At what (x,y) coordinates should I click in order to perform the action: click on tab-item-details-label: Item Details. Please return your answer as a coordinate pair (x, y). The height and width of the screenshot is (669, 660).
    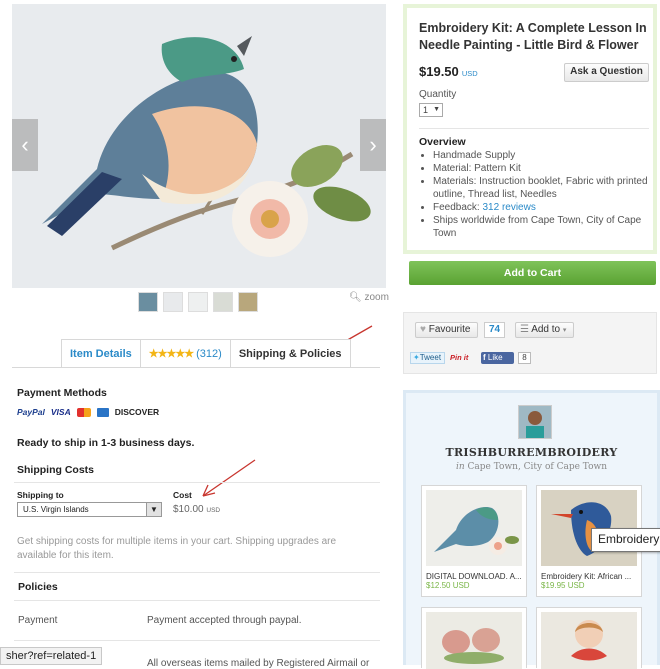
    Looking at the image, I should click on (101, 354).